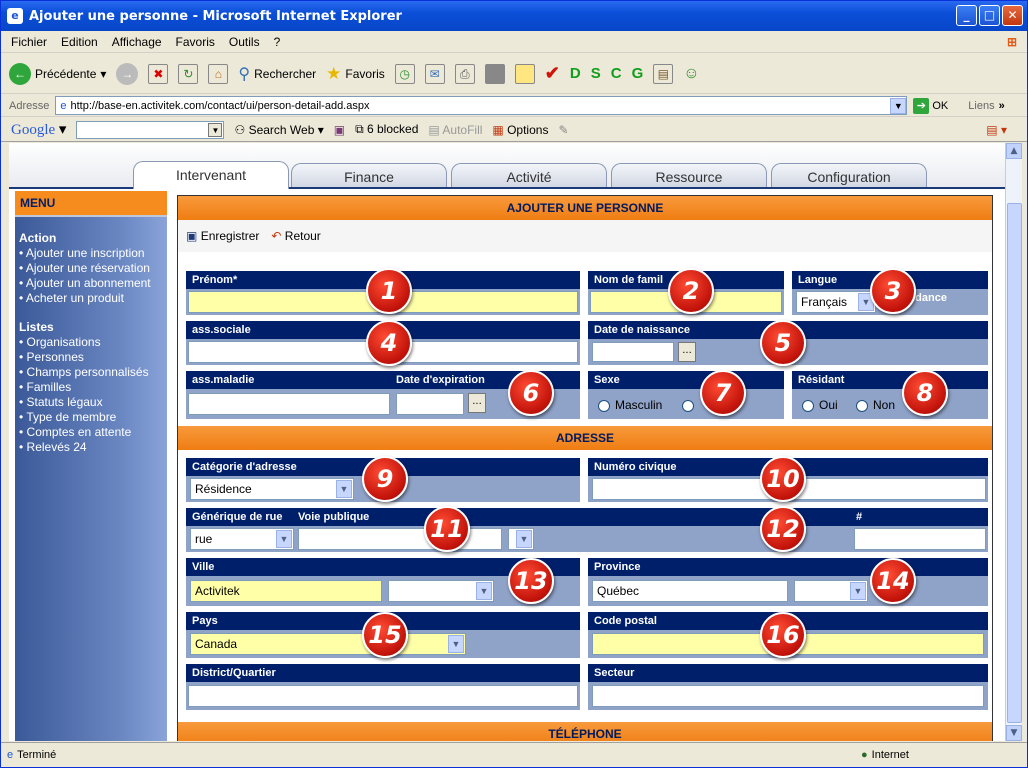 Image resolution: width=1028 pixels, height=768 pixels. Describe the element at coordinates (38, 129) in the screenshot. I see `google-logo: Google ▾` at that location.